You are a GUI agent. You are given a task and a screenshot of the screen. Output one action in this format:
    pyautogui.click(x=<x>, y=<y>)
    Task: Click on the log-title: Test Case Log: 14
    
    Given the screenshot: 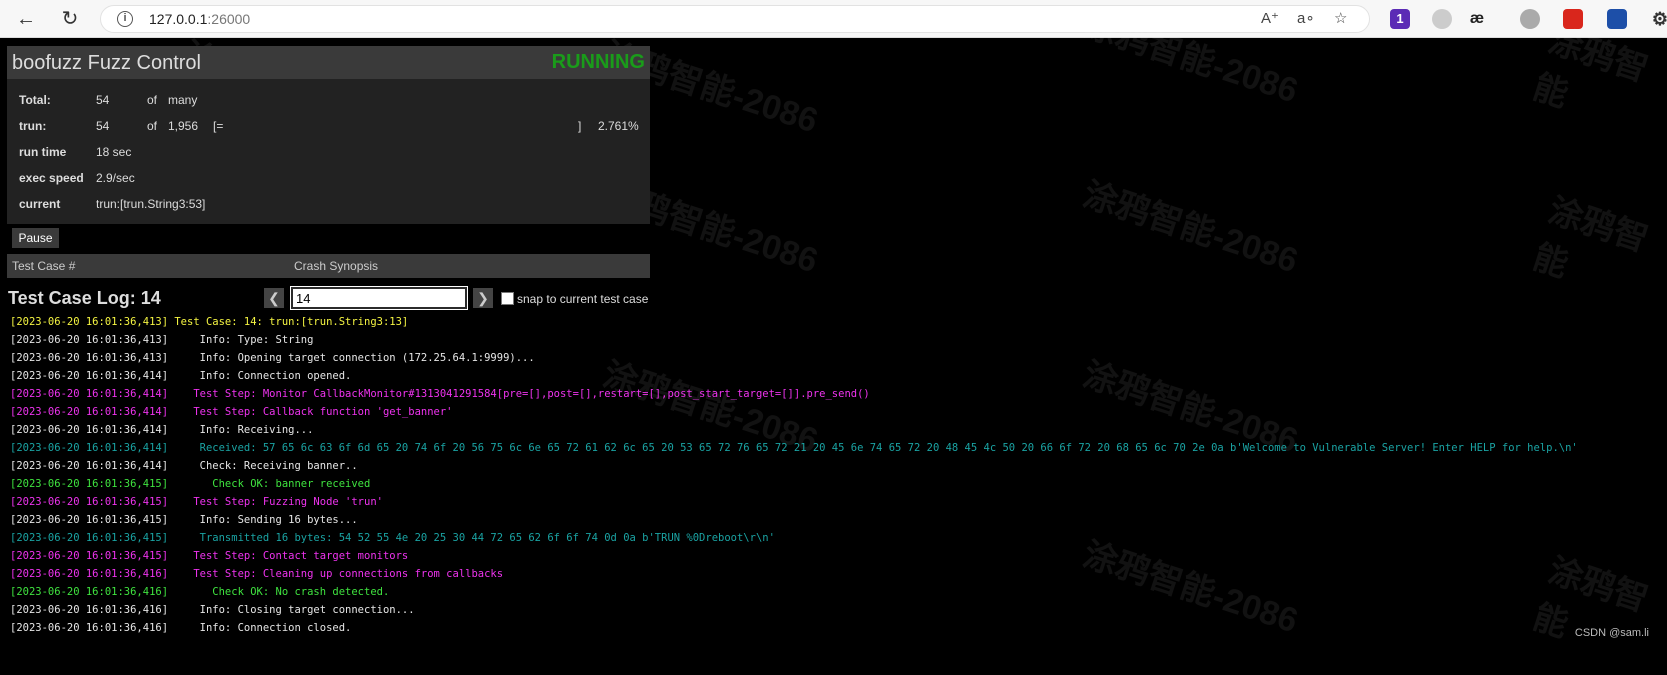 What is the action you would take?
    pyautogui.click(x=84, y=298)
    